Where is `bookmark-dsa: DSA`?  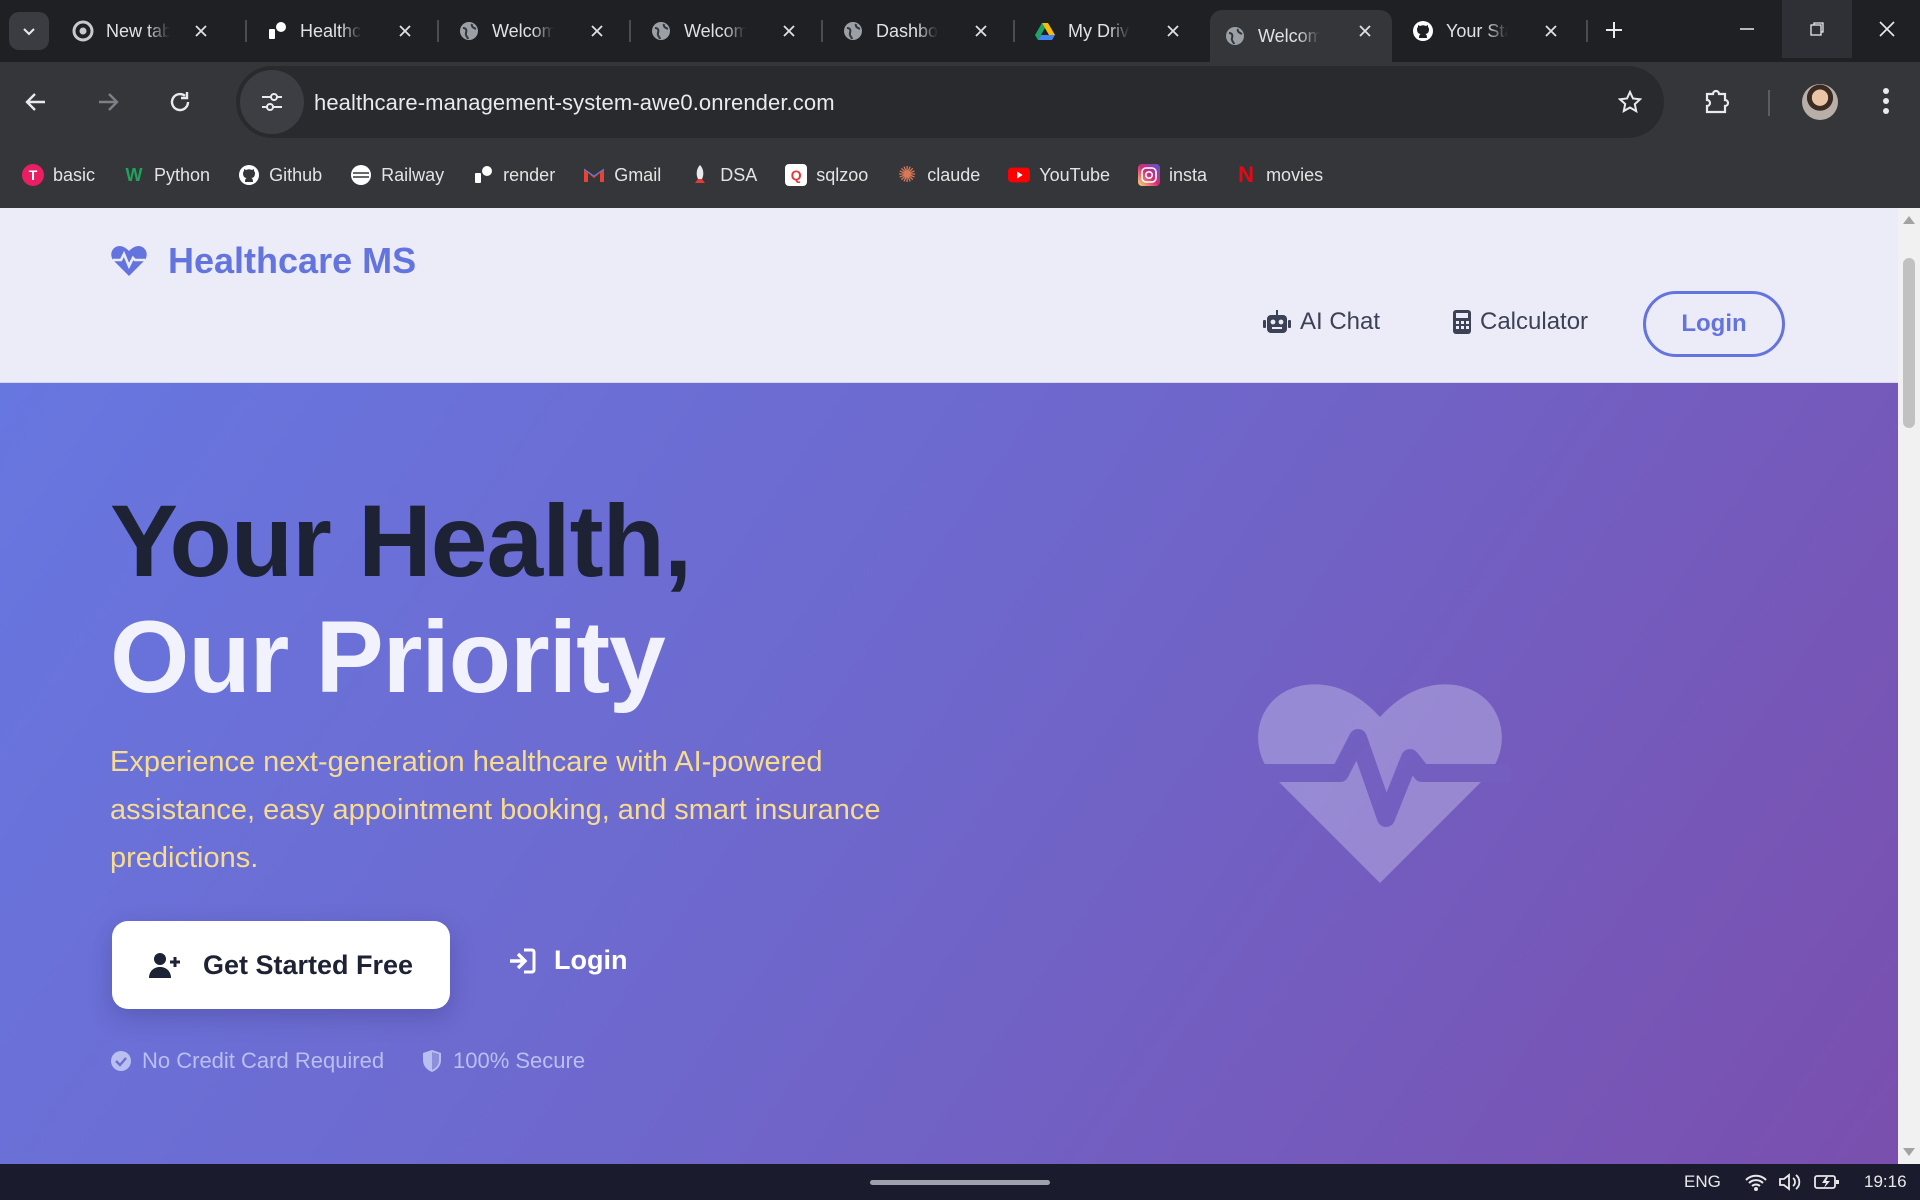
bookmark-dsa: DSA is located at coordinates (723, 175).